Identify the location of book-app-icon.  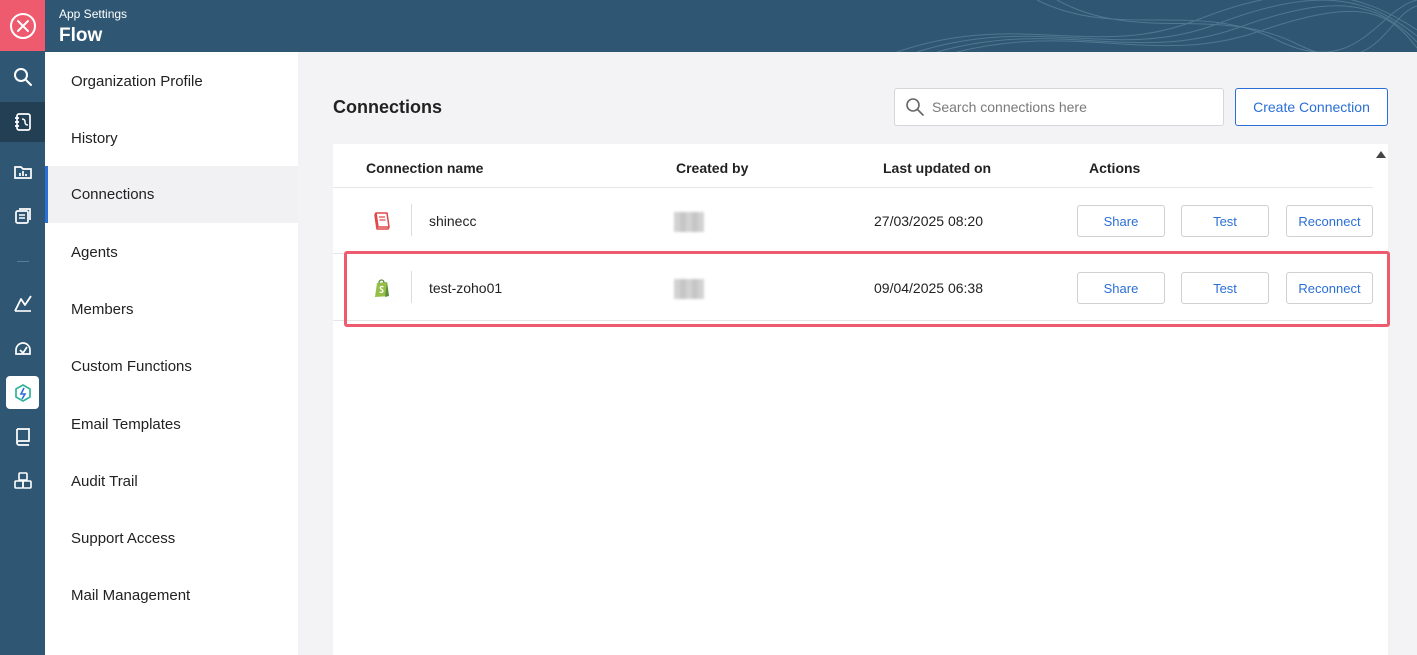
(382, 221).